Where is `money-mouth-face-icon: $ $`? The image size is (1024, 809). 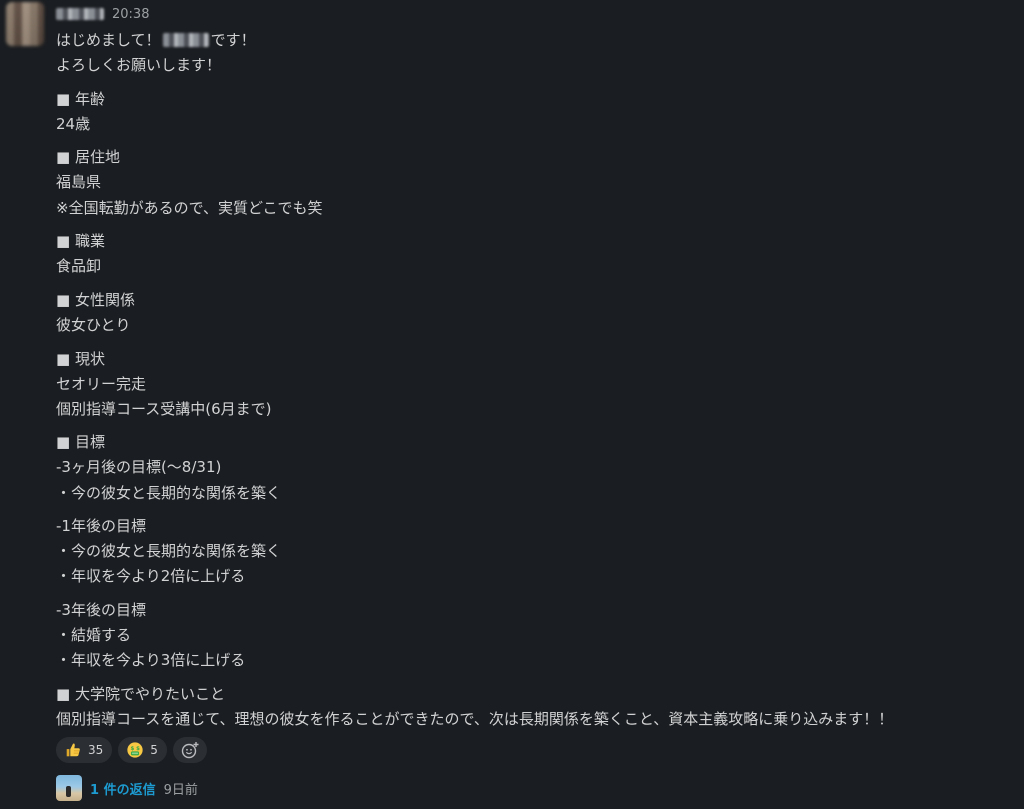
money-mouth-face-icon: $ $ is located at coordinates (135, 750).